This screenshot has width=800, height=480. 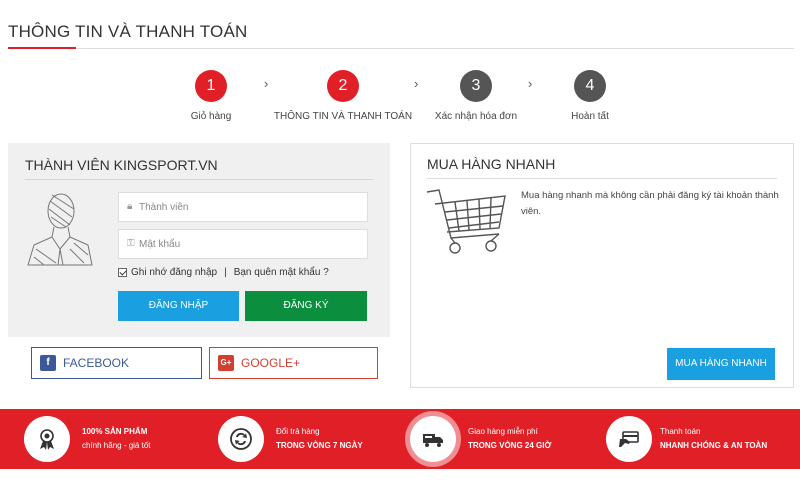 I want to click on google-label: GOOGLE+, so click(x=271, y=363).